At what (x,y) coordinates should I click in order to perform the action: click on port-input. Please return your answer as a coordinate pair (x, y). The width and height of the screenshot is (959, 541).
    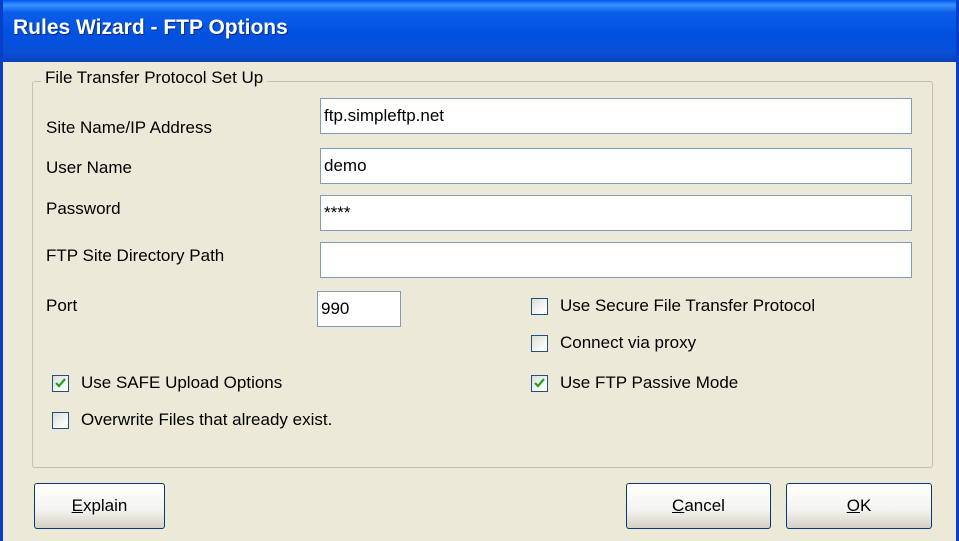
    Looking at the image, I should click on (359, 309).